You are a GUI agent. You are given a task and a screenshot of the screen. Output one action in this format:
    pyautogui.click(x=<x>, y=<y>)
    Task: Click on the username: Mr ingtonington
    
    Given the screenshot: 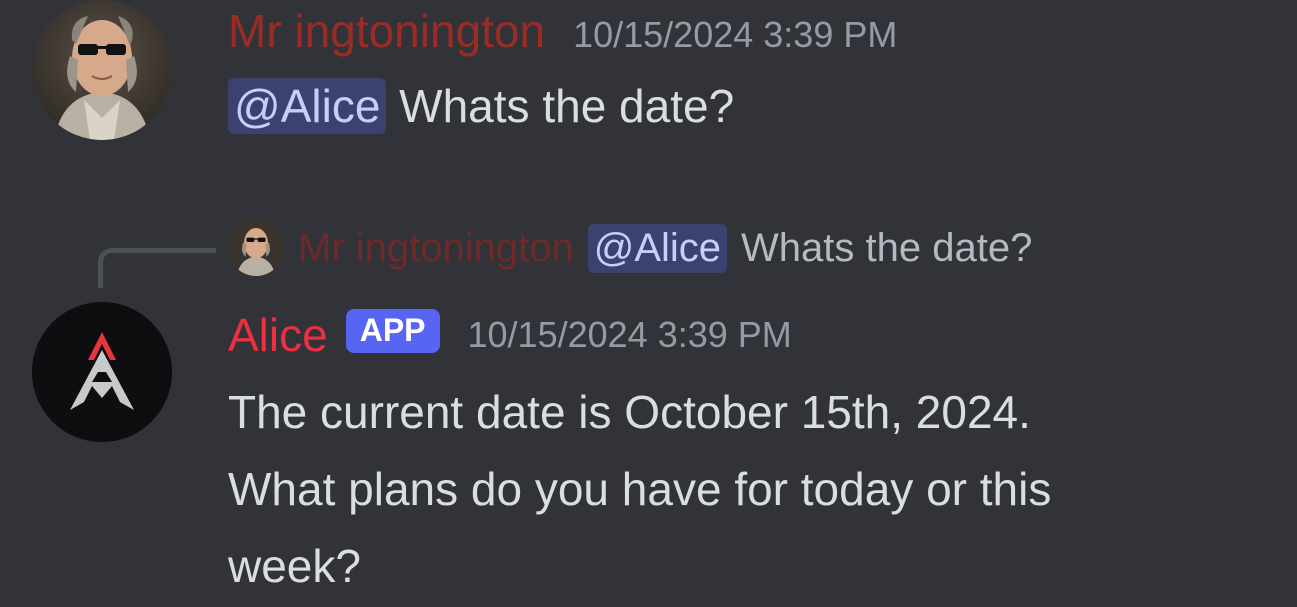 What is the action you would take?
    pyautogui.click(x=386, y=31)
    